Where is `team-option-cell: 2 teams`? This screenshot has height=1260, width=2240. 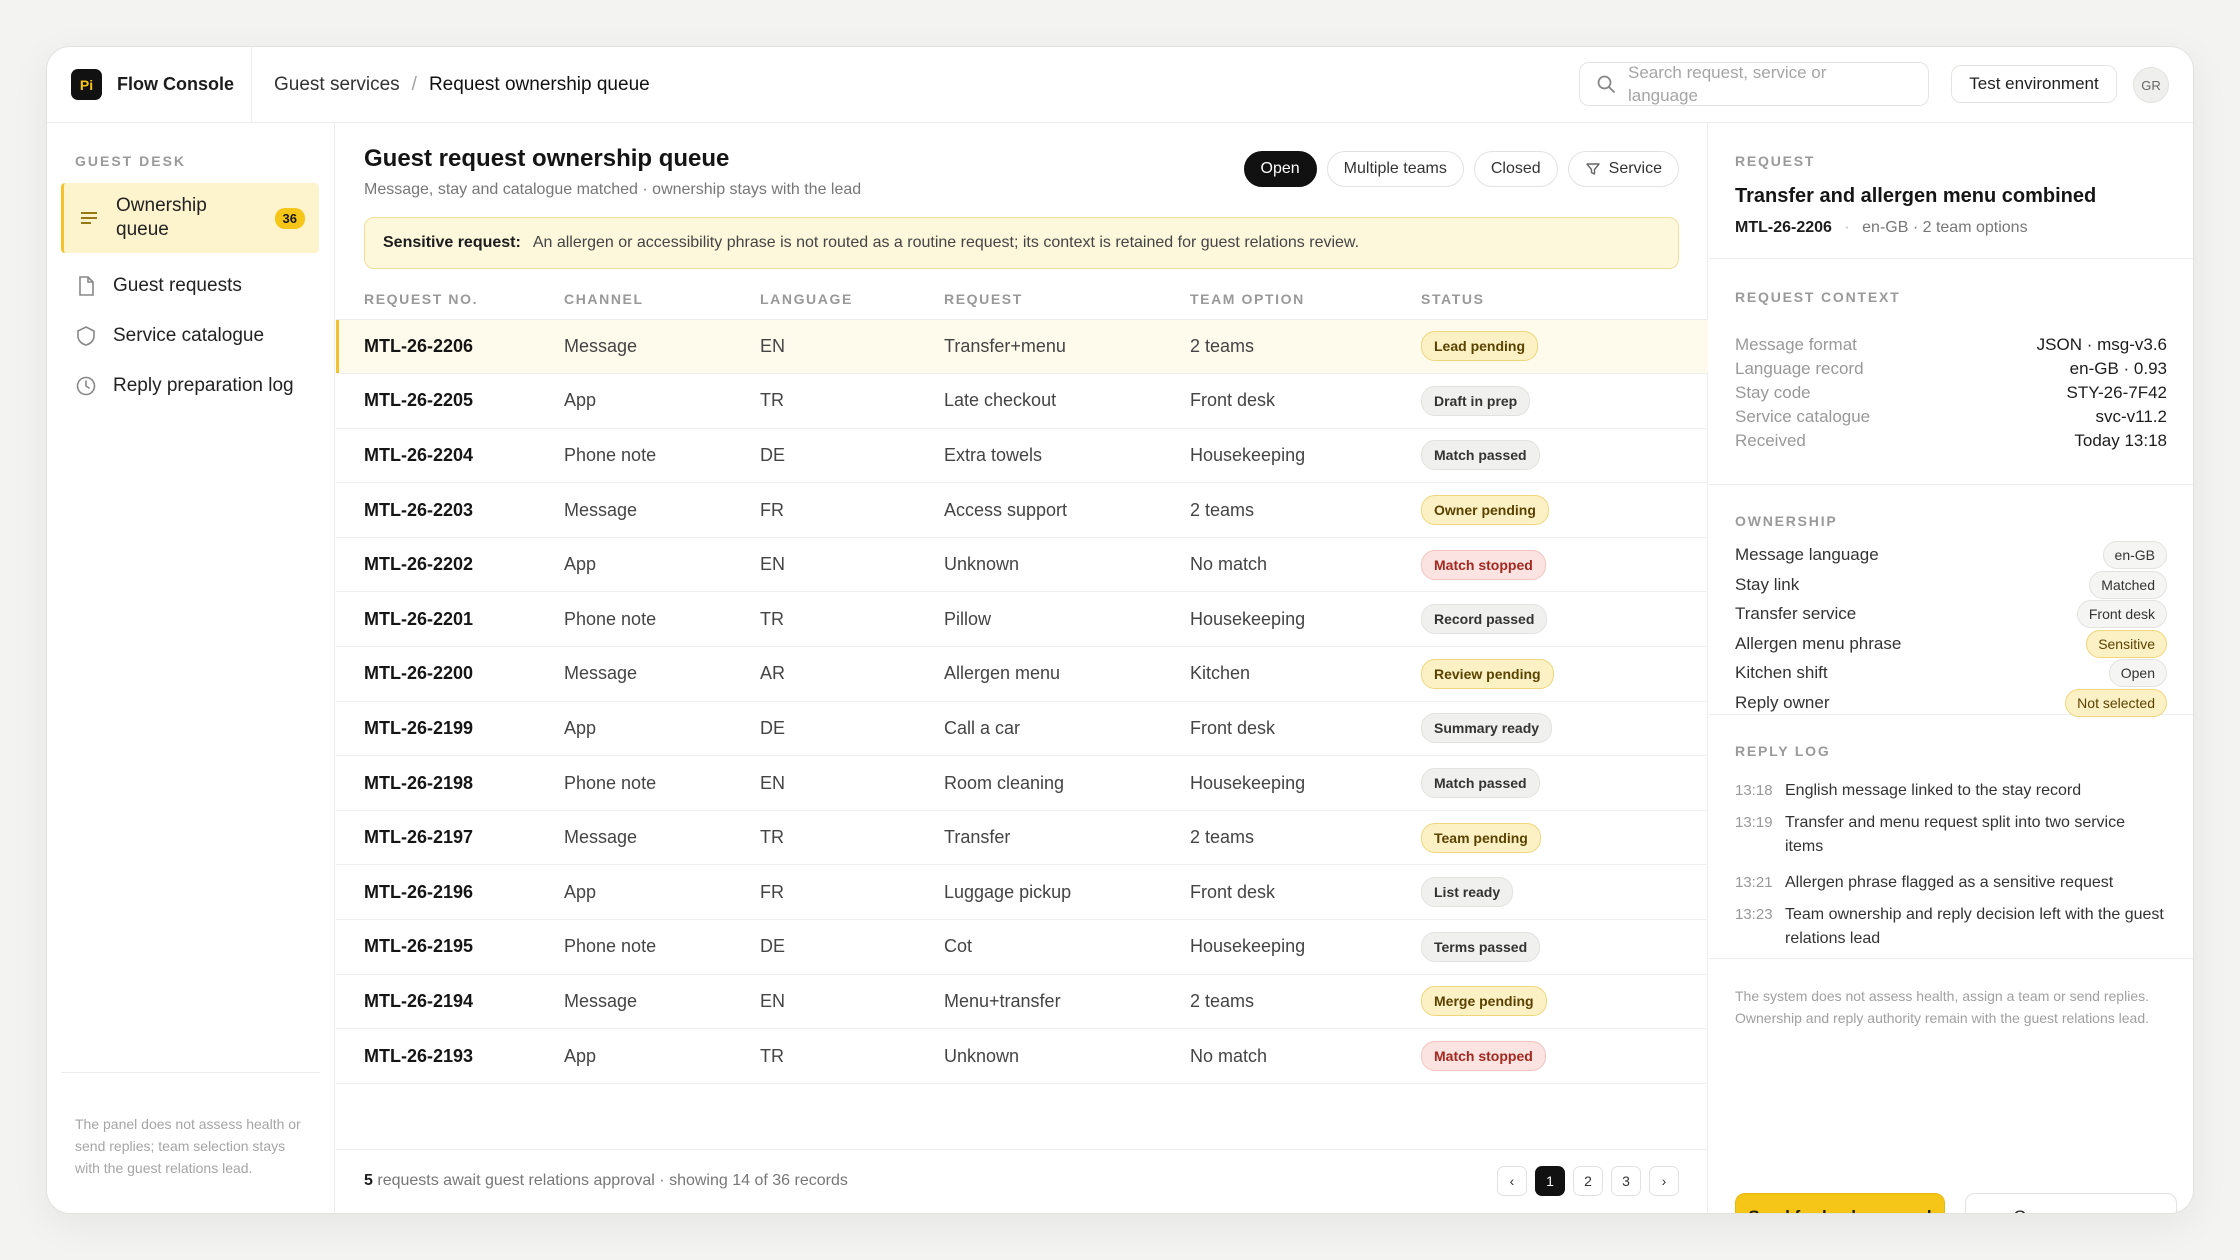 team-option-cell: 2 teams is located at coordinates (1305, 347).